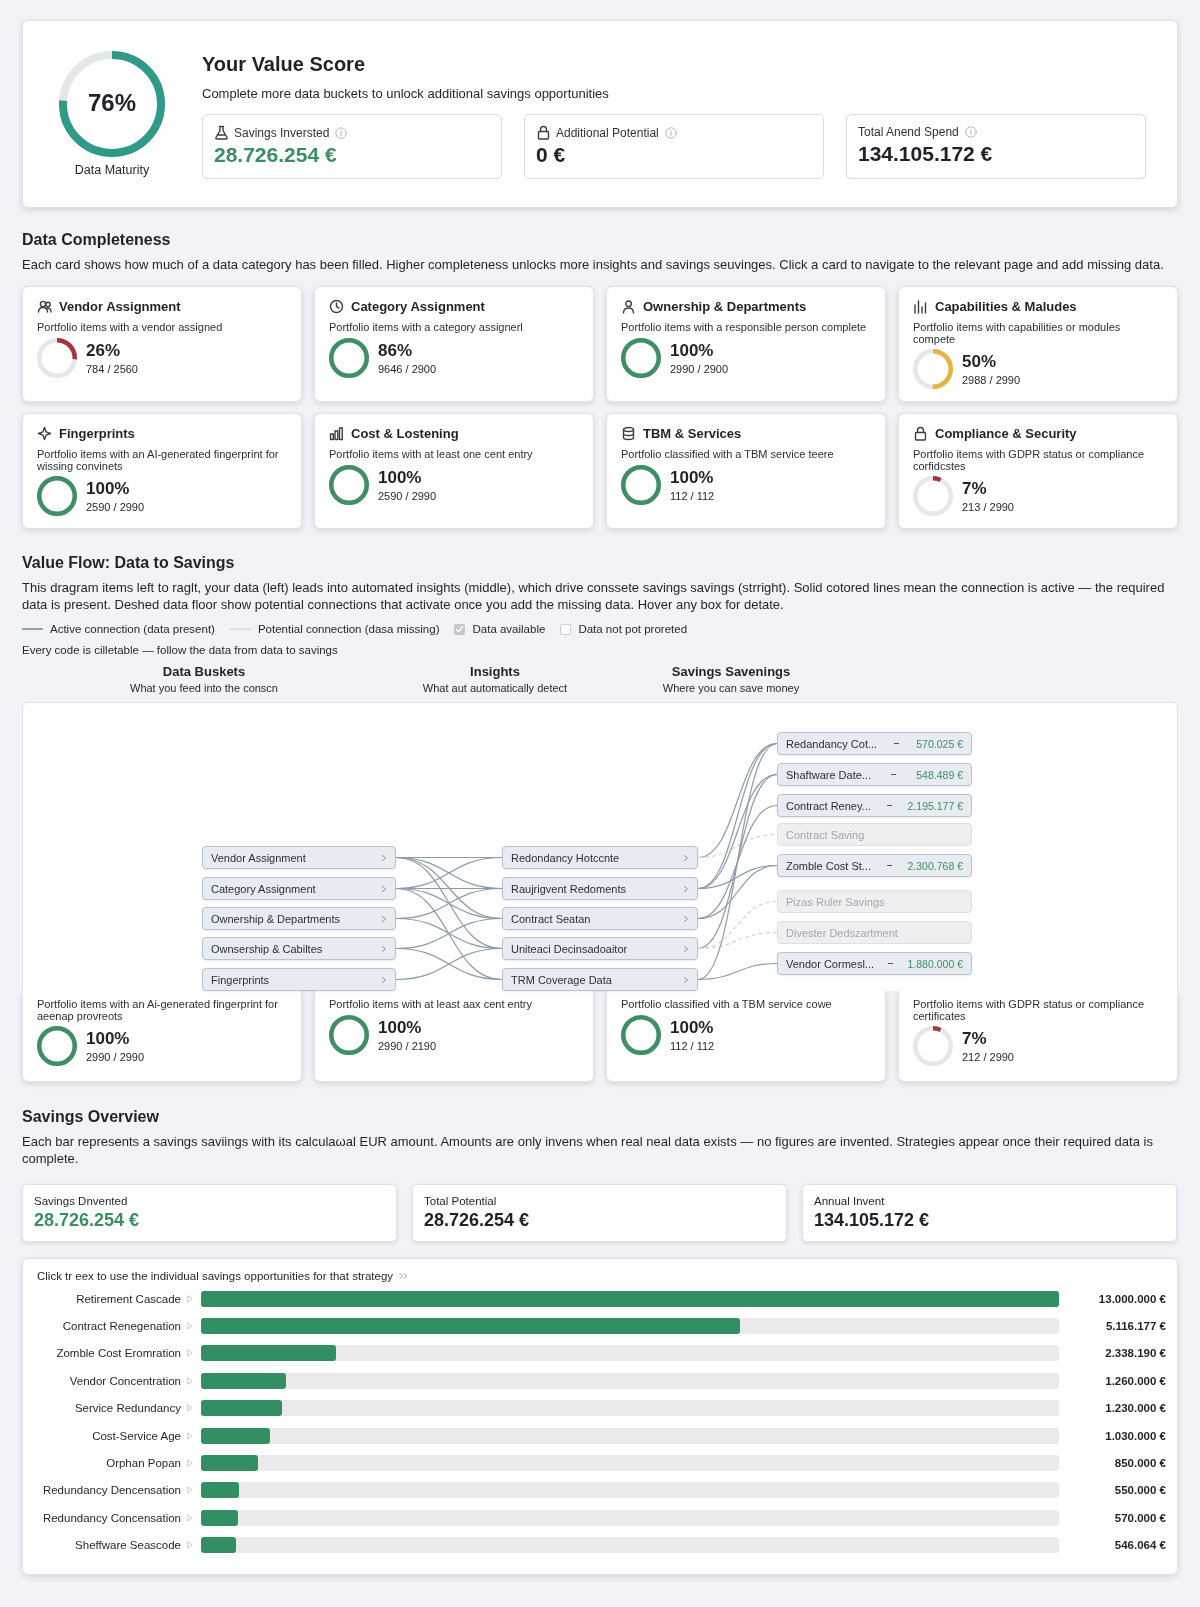 This screenshot has width=1200, height=1607. I want to click on savings-node: Contract Reney... 2.195.177 €, so click(874, 805).